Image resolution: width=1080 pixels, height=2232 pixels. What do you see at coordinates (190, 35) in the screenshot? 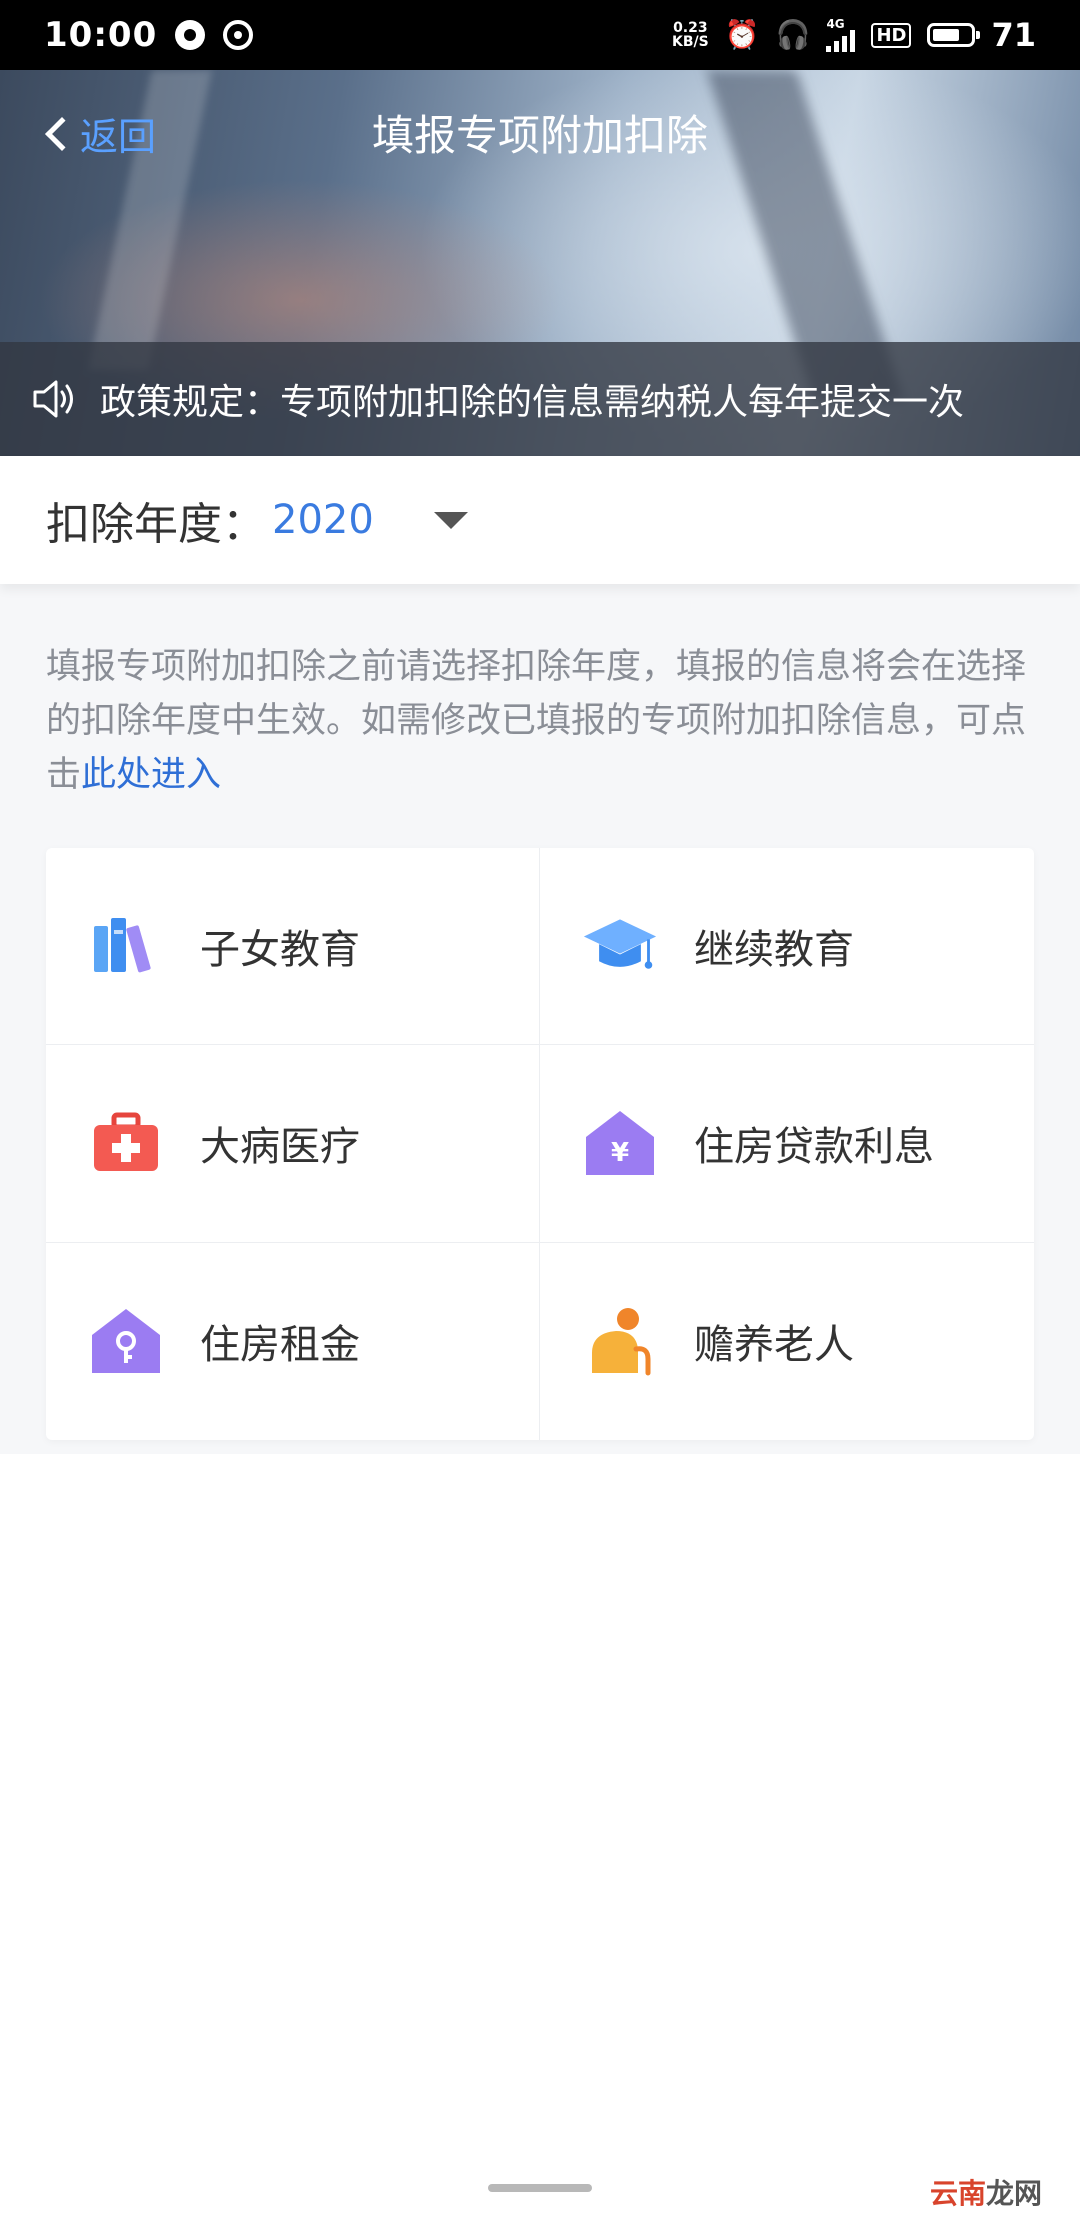
I see `notification-app-icon` at bounding box center [190, 35].